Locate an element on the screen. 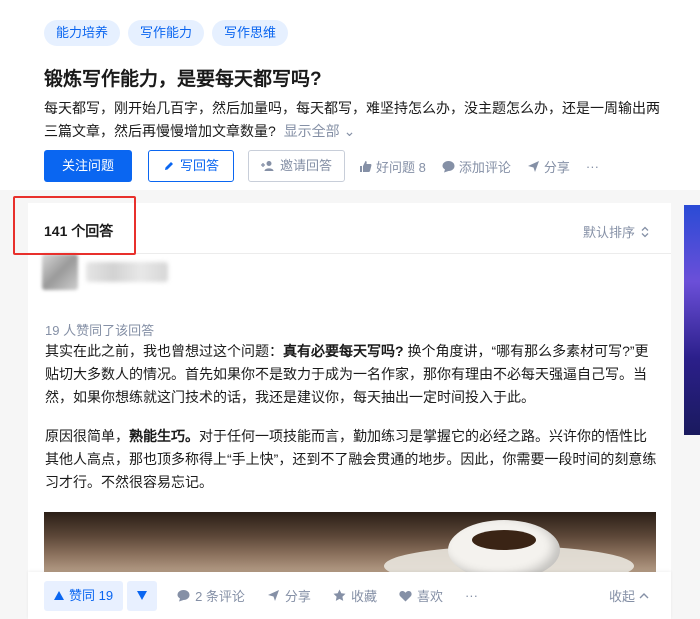 The image size is (700, 619). sidebar-banner-image is located at coordinates (692, 320).